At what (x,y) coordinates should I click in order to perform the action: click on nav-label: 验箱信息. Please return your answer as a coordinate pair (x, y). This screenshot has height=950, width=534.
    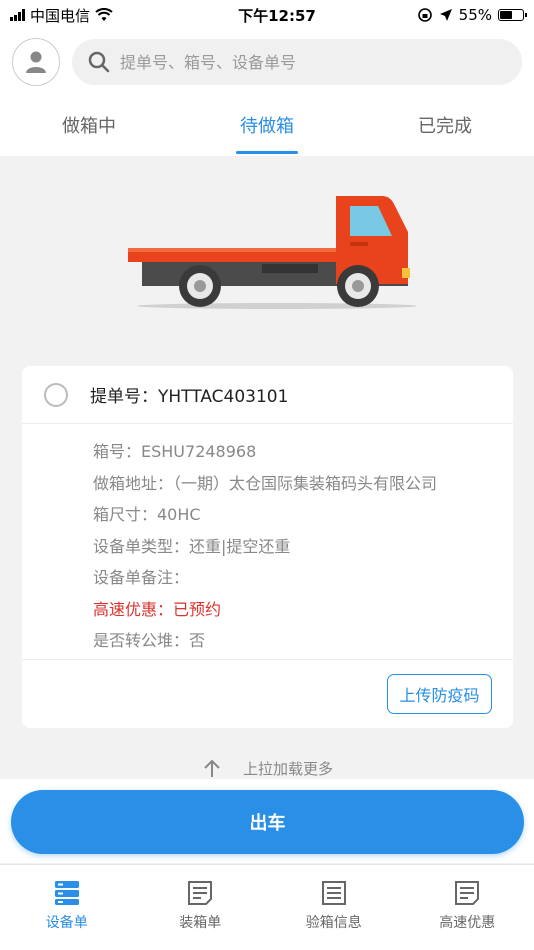
    Looking at the image, I should click on (333, 922).